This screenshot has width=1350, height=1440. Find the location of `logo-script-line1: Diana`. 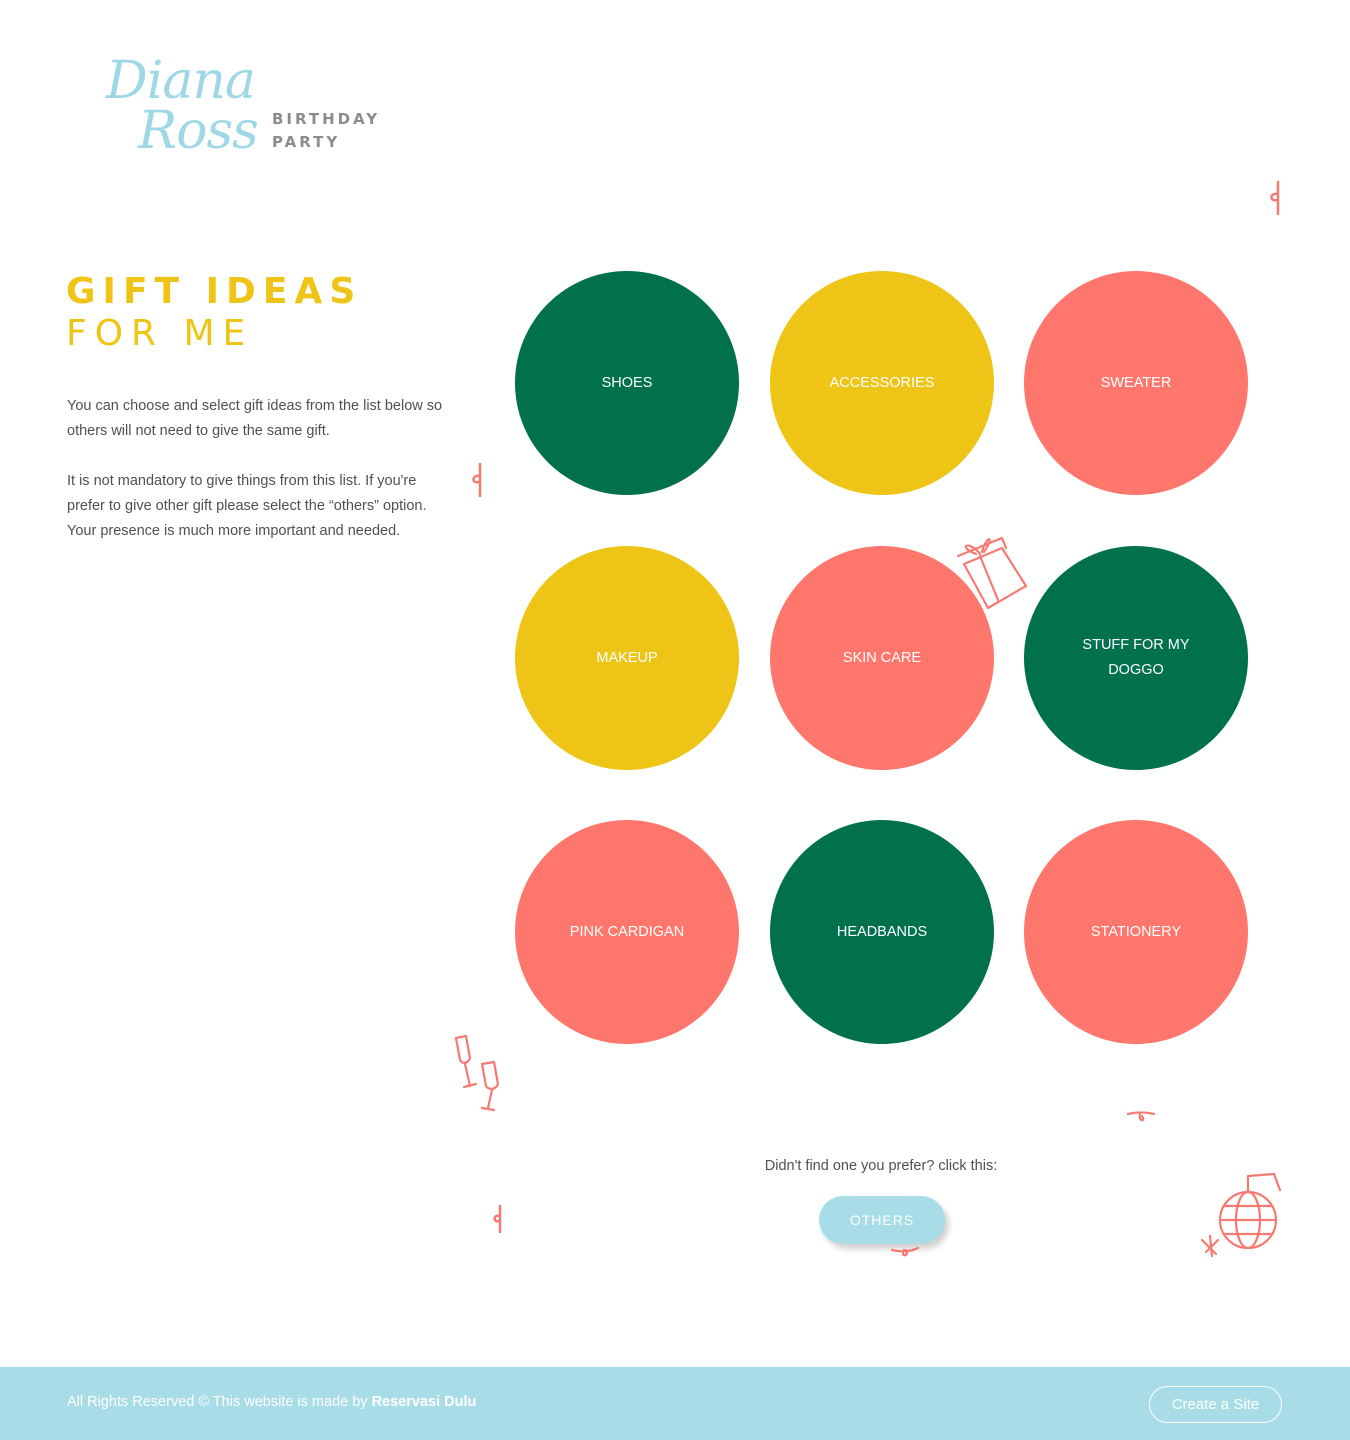

logo-script-line1: Diana is located at coordinates (181, 81).